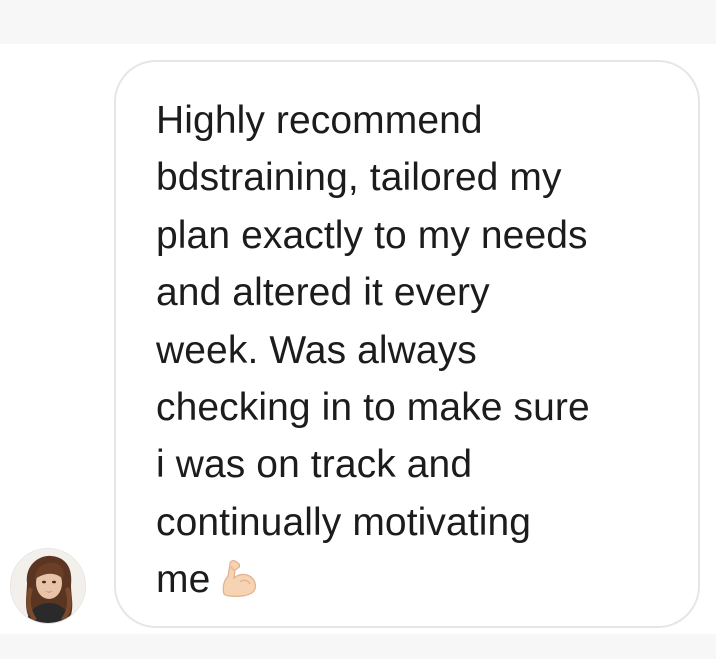  I want to click on avatar-photo, so click(48, 586).